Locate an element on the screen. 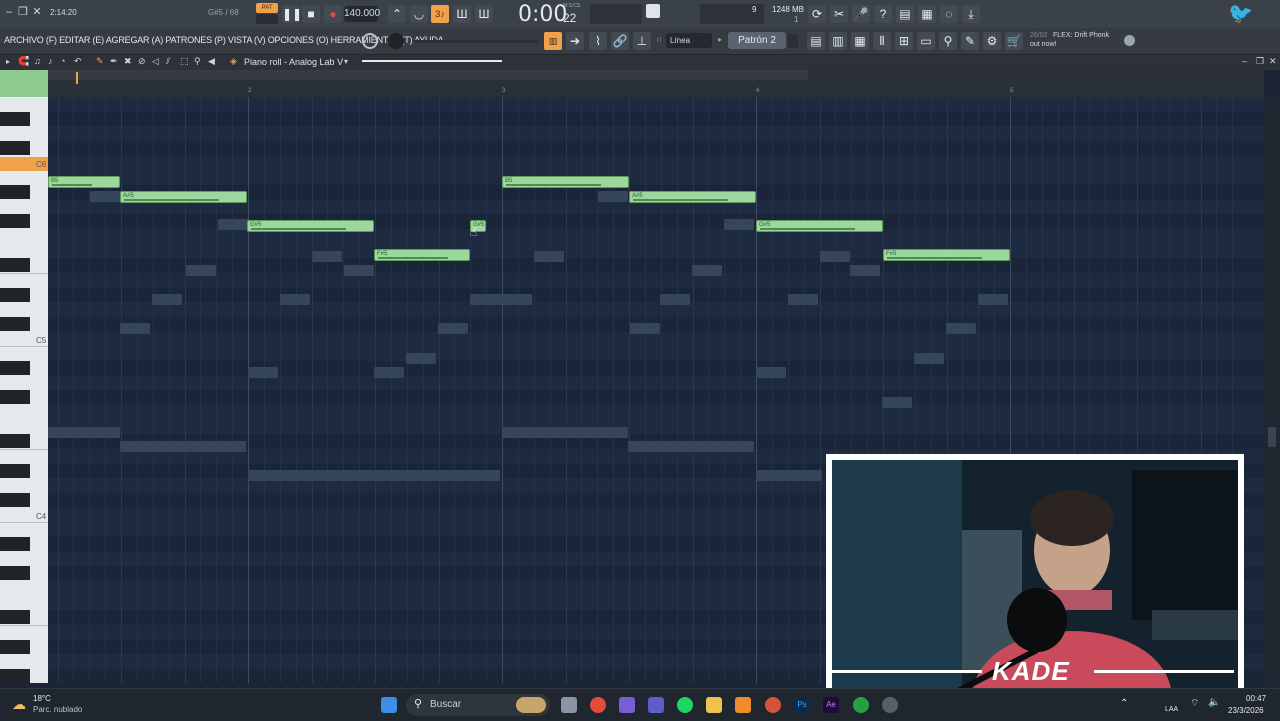 This screenshot has height=721, width=1280. plugin-icon: ▦ is located at coordinates (927, 14).